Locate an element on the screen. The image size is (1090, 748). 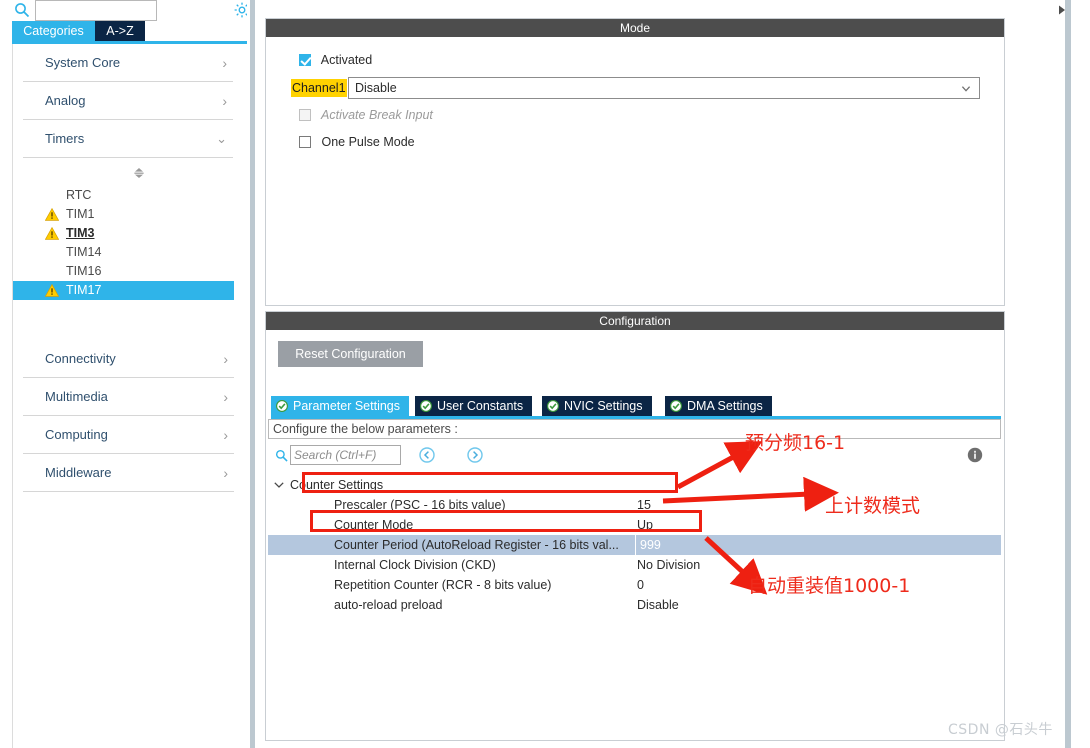
channel1-label: Channel1 is located at coordinates (319, 88).